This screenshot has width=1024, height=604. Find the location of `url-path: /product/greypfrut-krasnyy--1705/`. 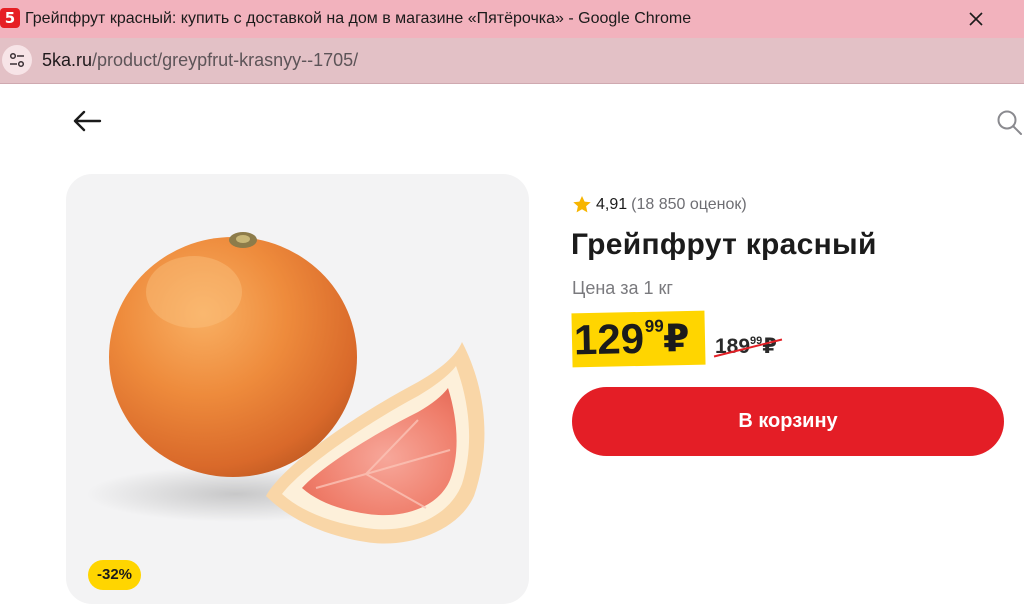

url-path: /product/greypfrut-krasnyy--1705/ is located at coordinates (225, 60).